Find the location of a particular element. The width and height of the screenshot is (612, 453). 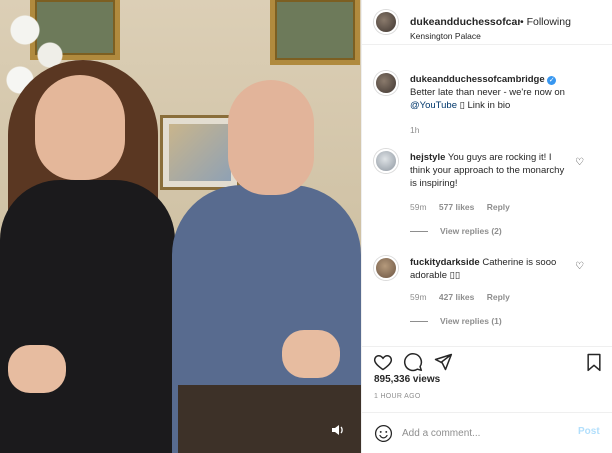

caption-text-after: ▯ Link in bio is located at coordinates (485, 105).